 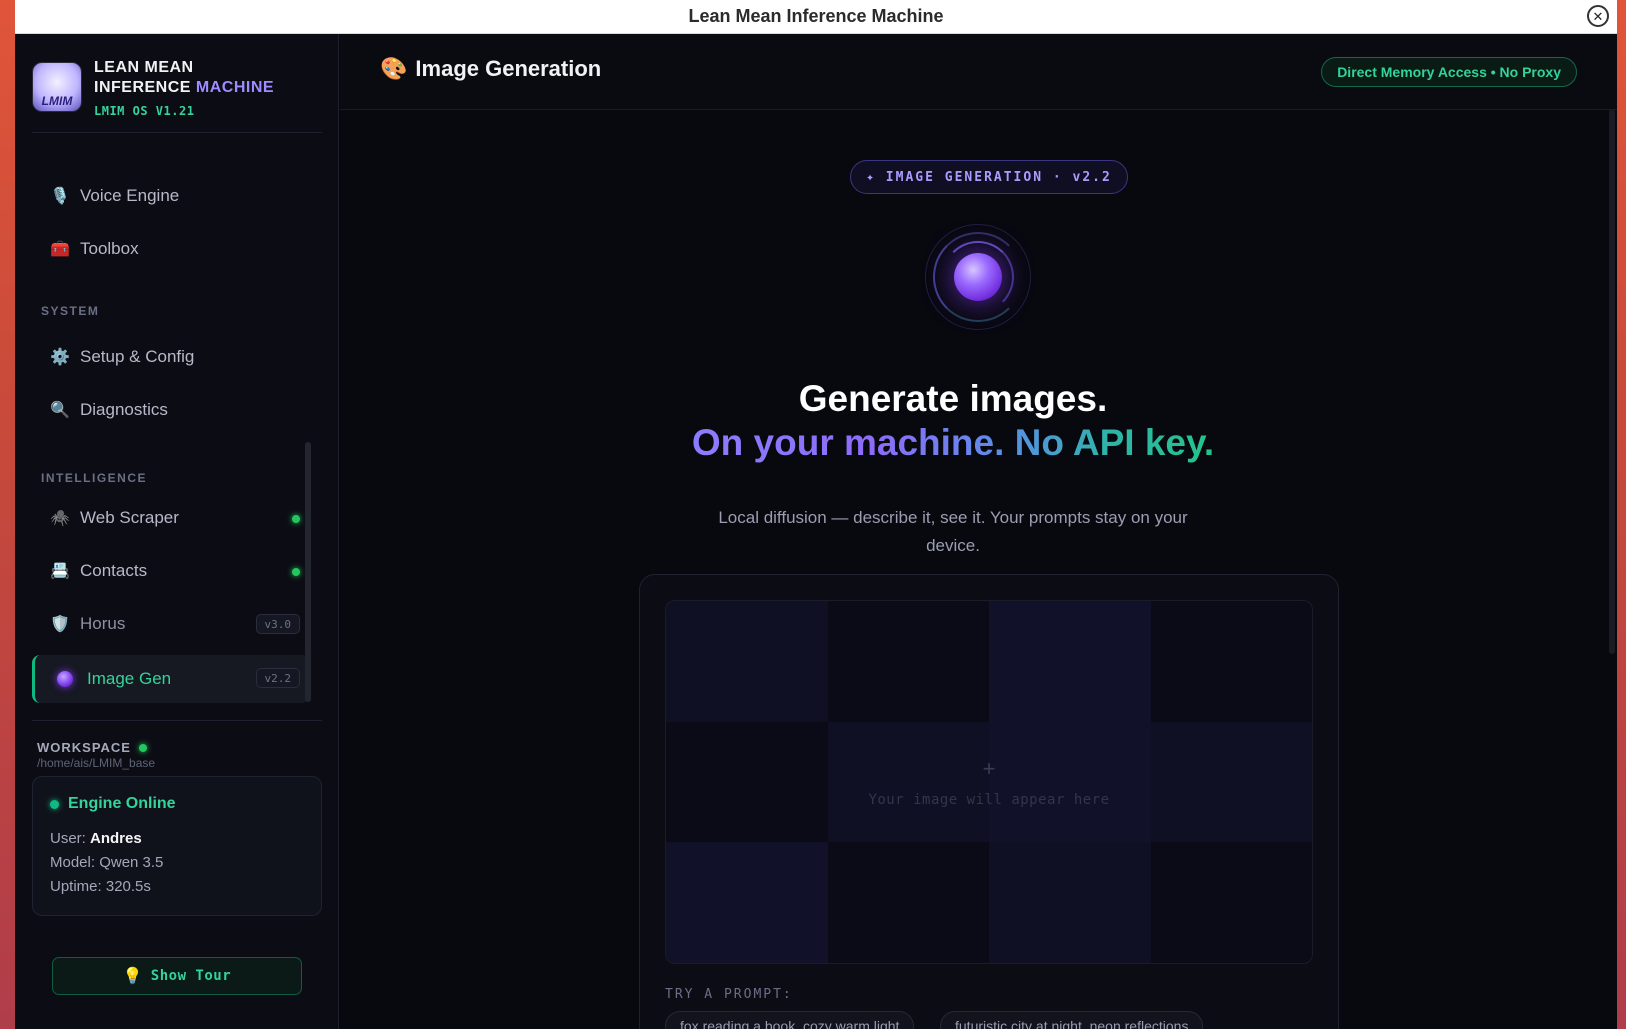 What do you see at coordinates (100, 886) in the screenshot?
I see `engine-uptime: Uptime: 320.5s` at bounding box center [100, 886].